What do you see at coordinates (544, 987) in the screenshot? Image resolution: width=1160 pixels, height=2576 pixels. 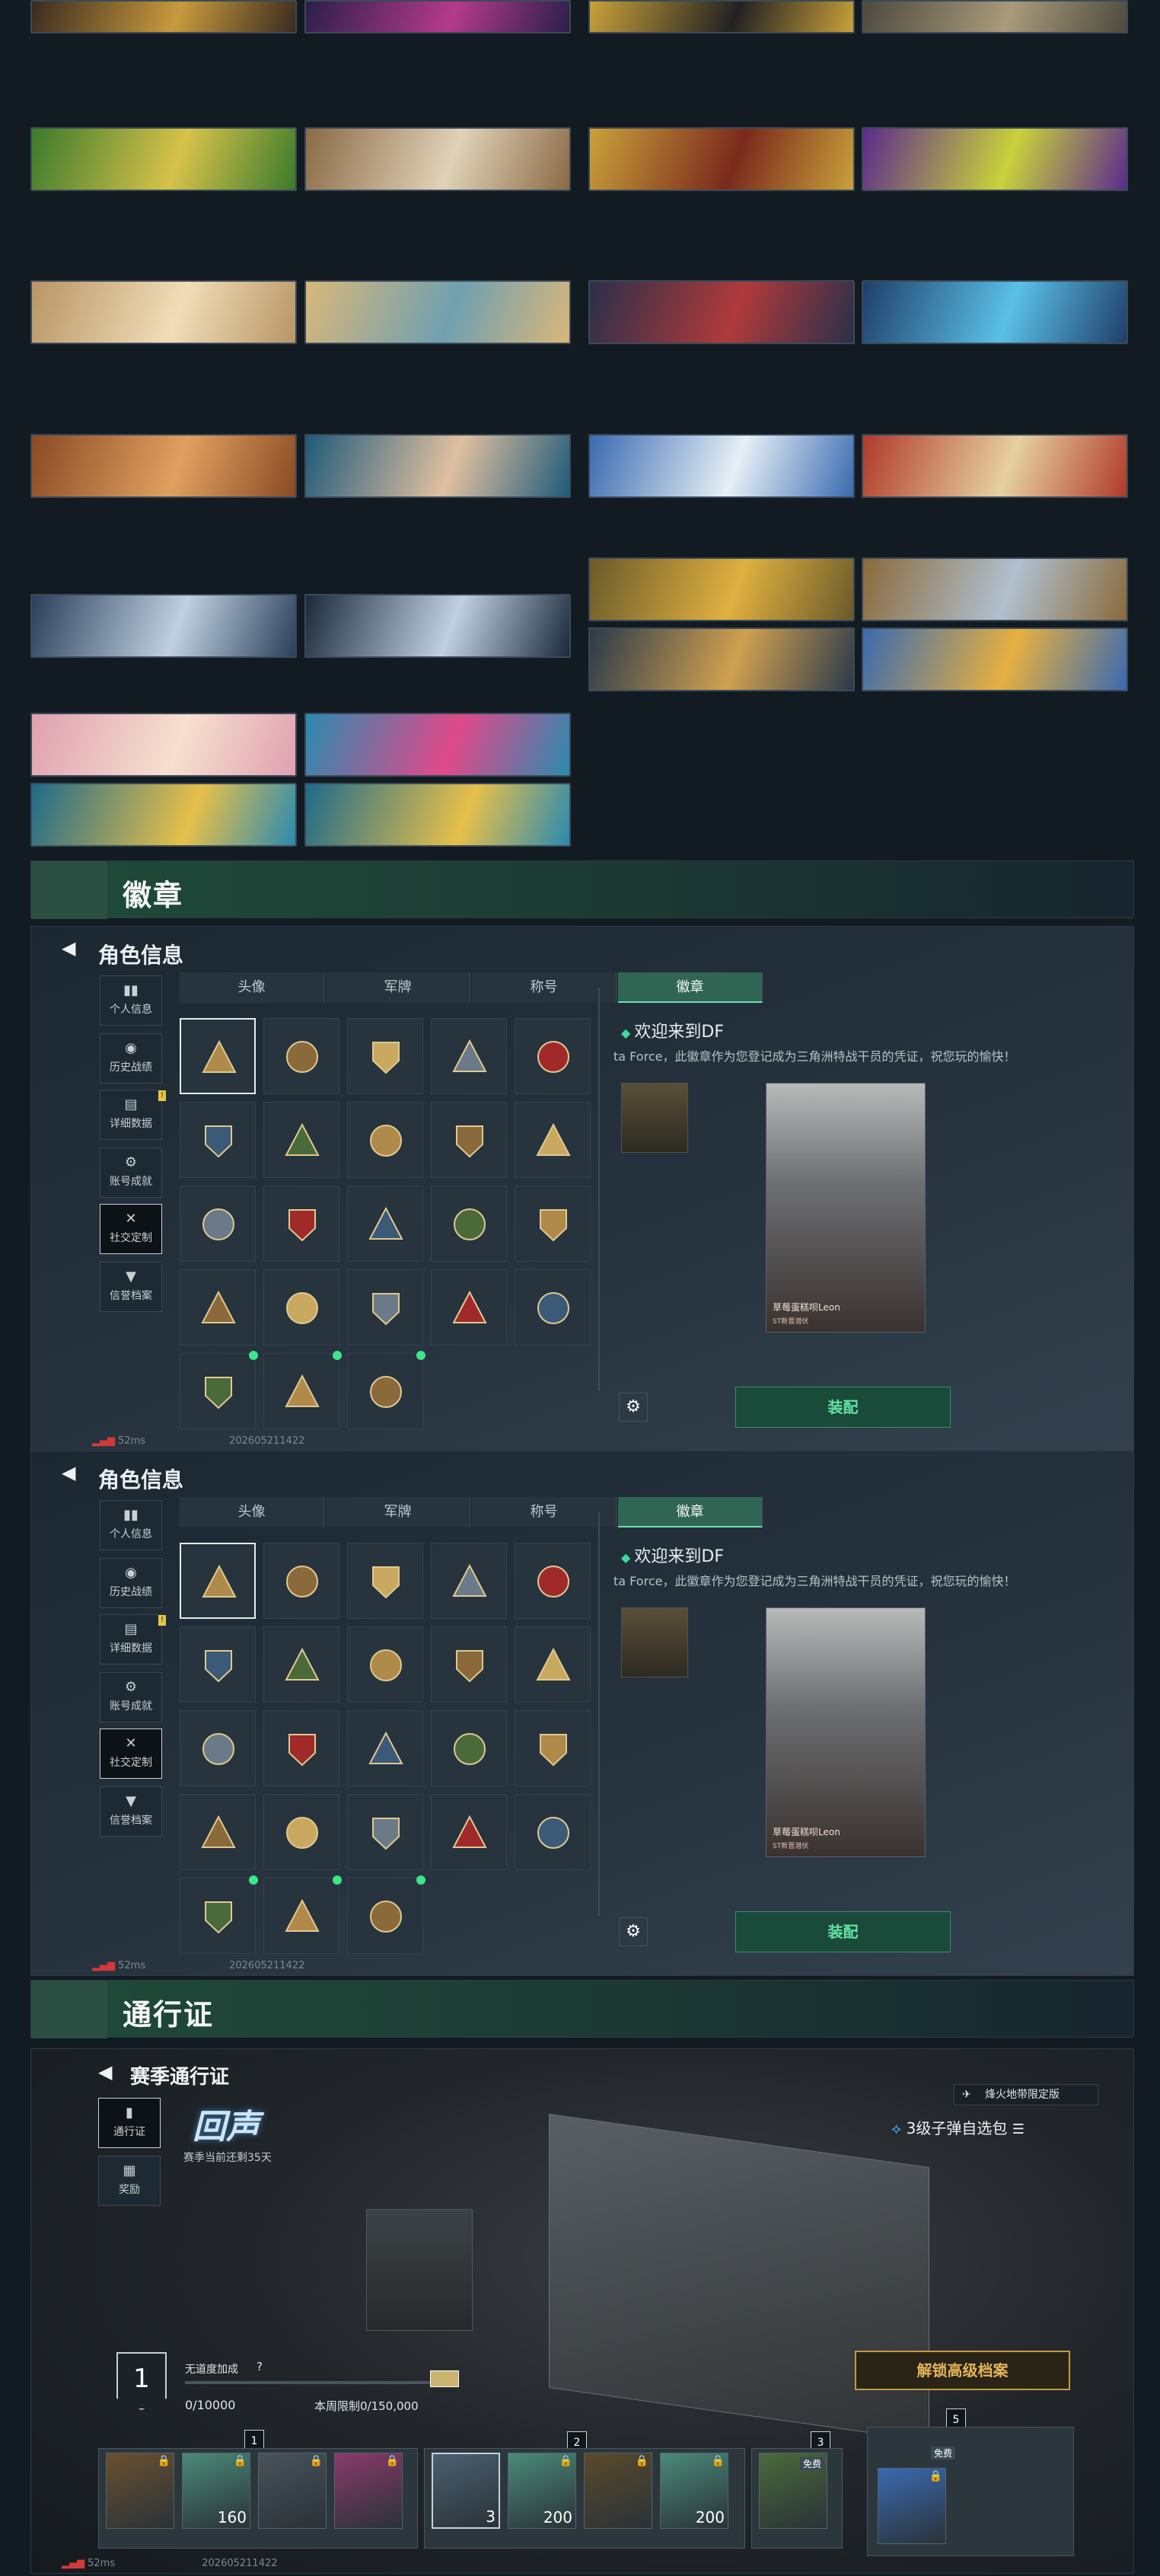 I see `tab-title: 称号` at bounding box center [544, 987].